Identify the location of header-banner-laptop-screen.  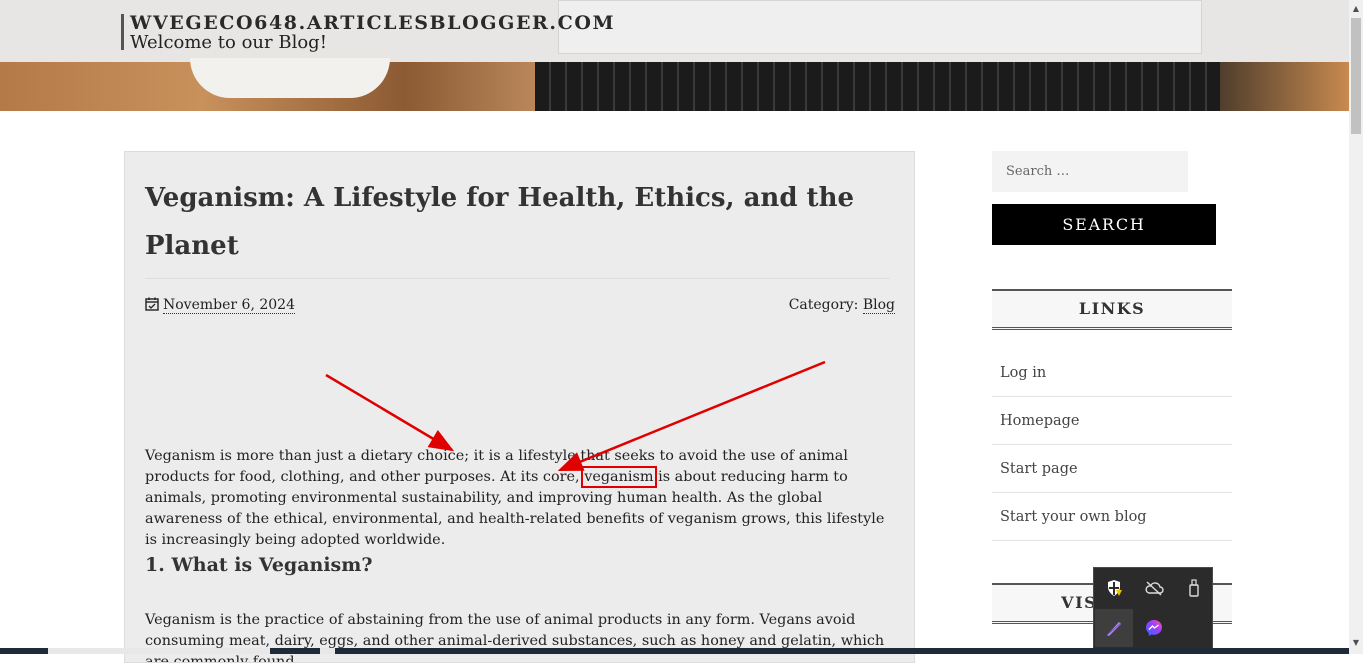
(880, 27).